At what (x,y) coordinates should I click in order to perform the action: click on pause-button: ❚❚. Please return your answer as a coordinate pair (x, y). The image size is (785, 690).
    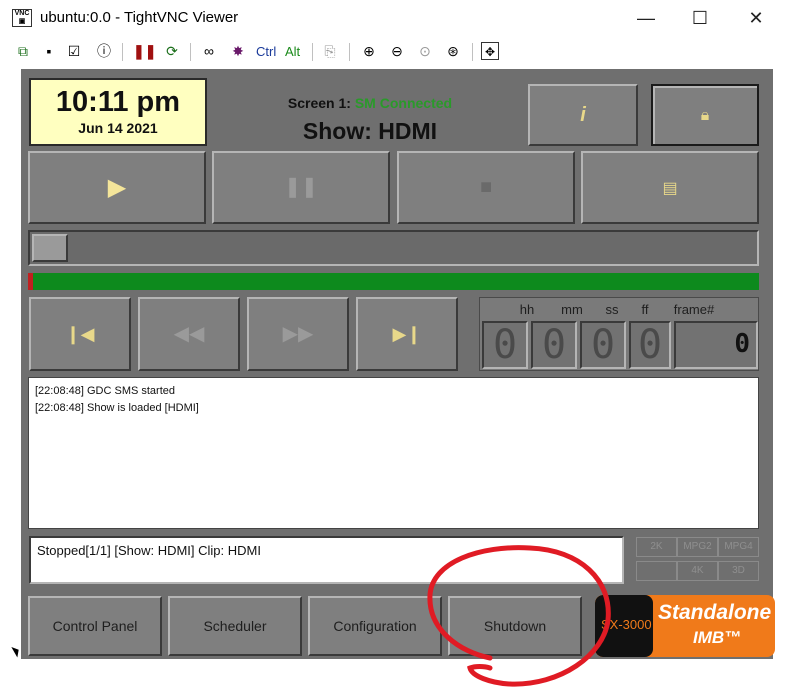
    Looking at the image, I should click on (301, 187).